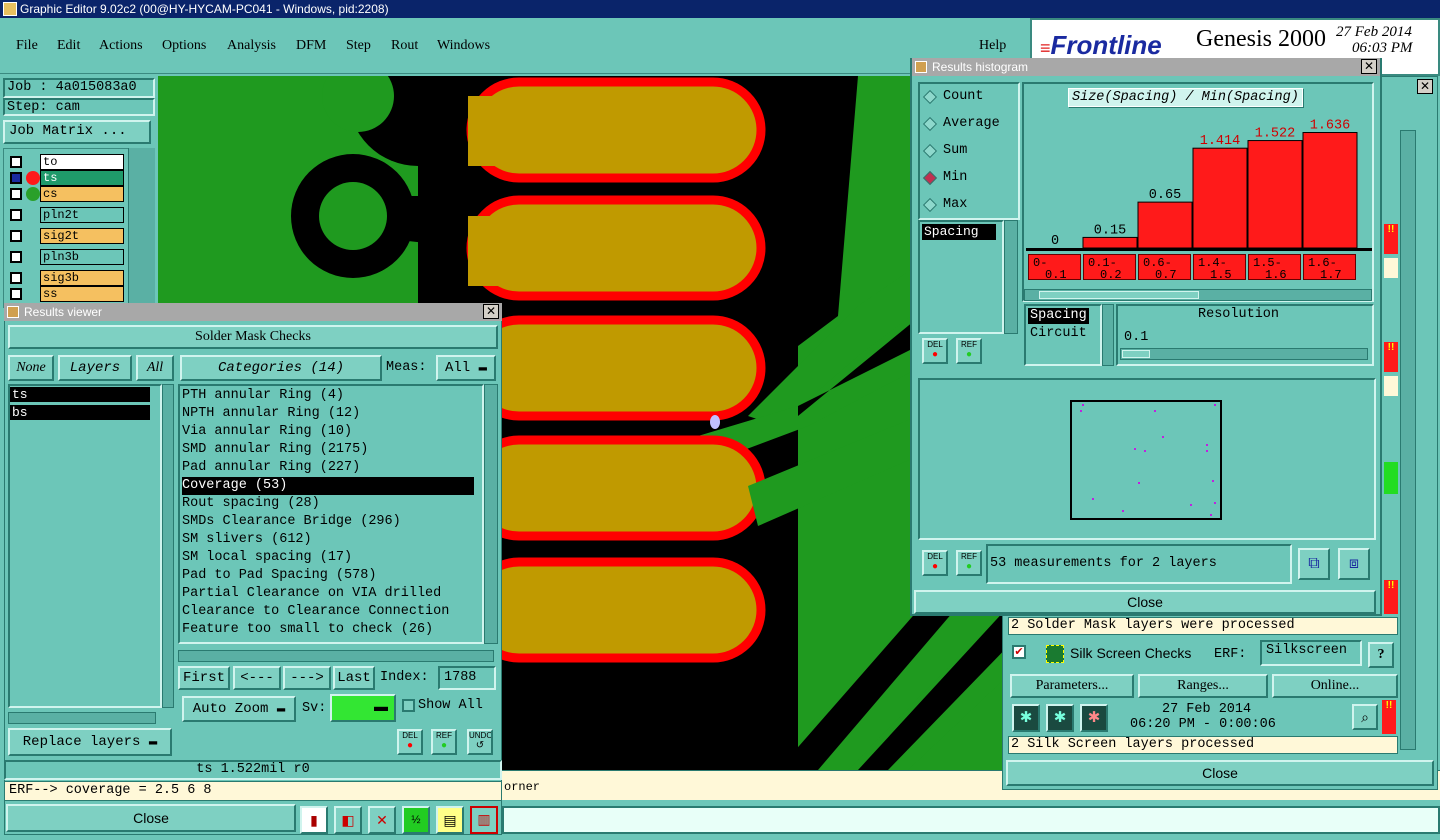 This screenshot has width=1440, height=840. Describe the element at coordinates (168, 546) in the screenshot. I see `layer-list-scrollbar` at that location.